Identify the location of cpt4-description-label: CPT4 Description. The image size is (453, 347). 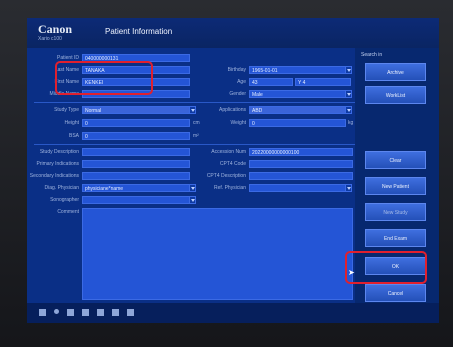
(226, 176).